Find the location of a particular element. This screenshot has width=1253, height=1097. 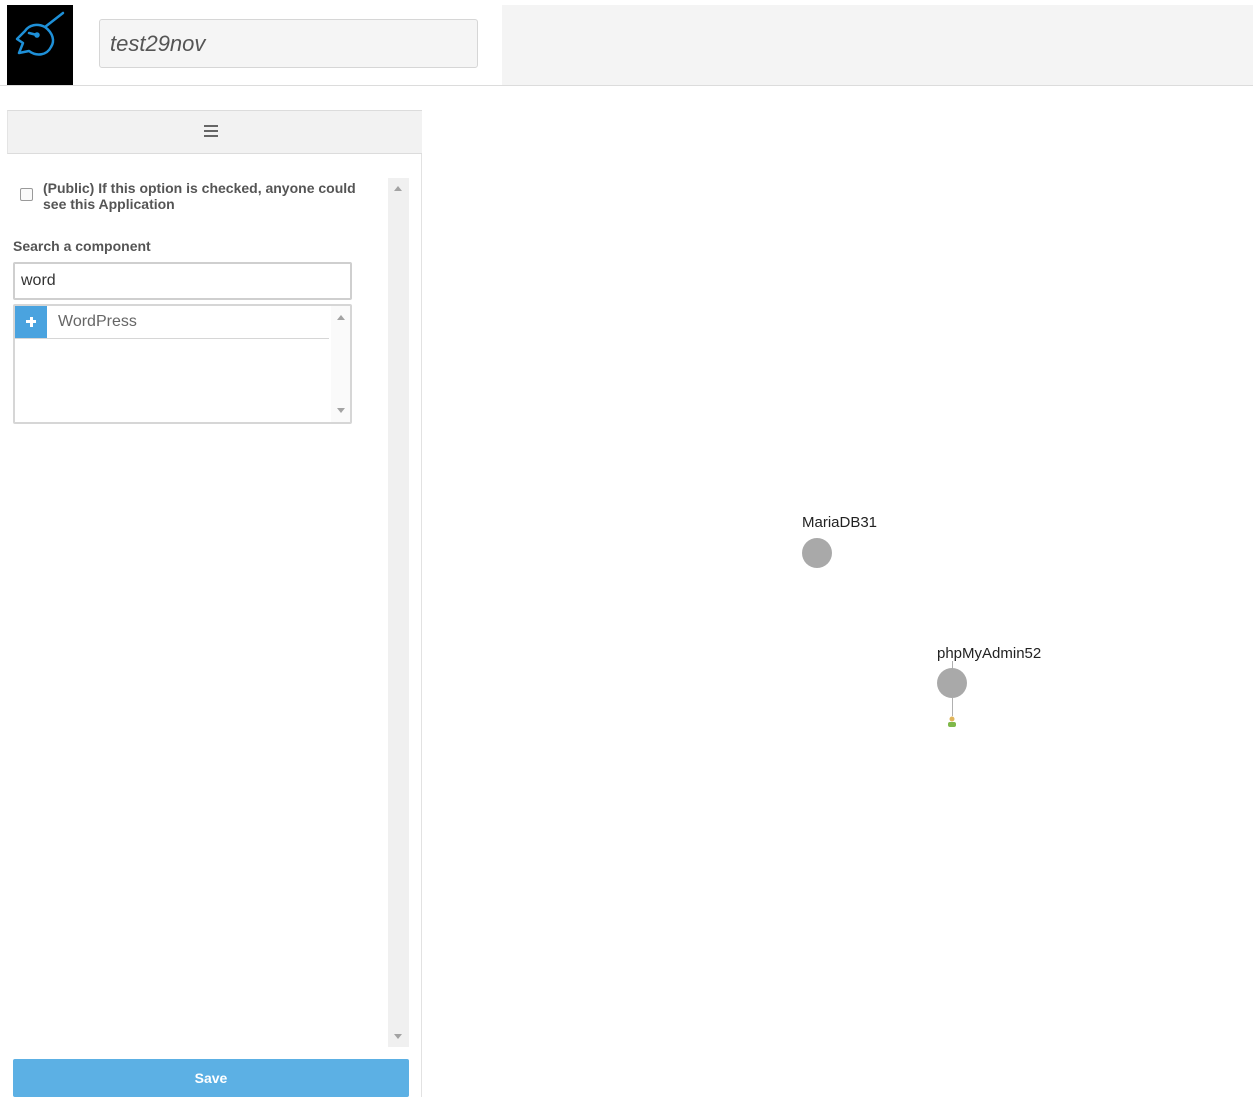

plus-icon is located at coordinates (31, 322).